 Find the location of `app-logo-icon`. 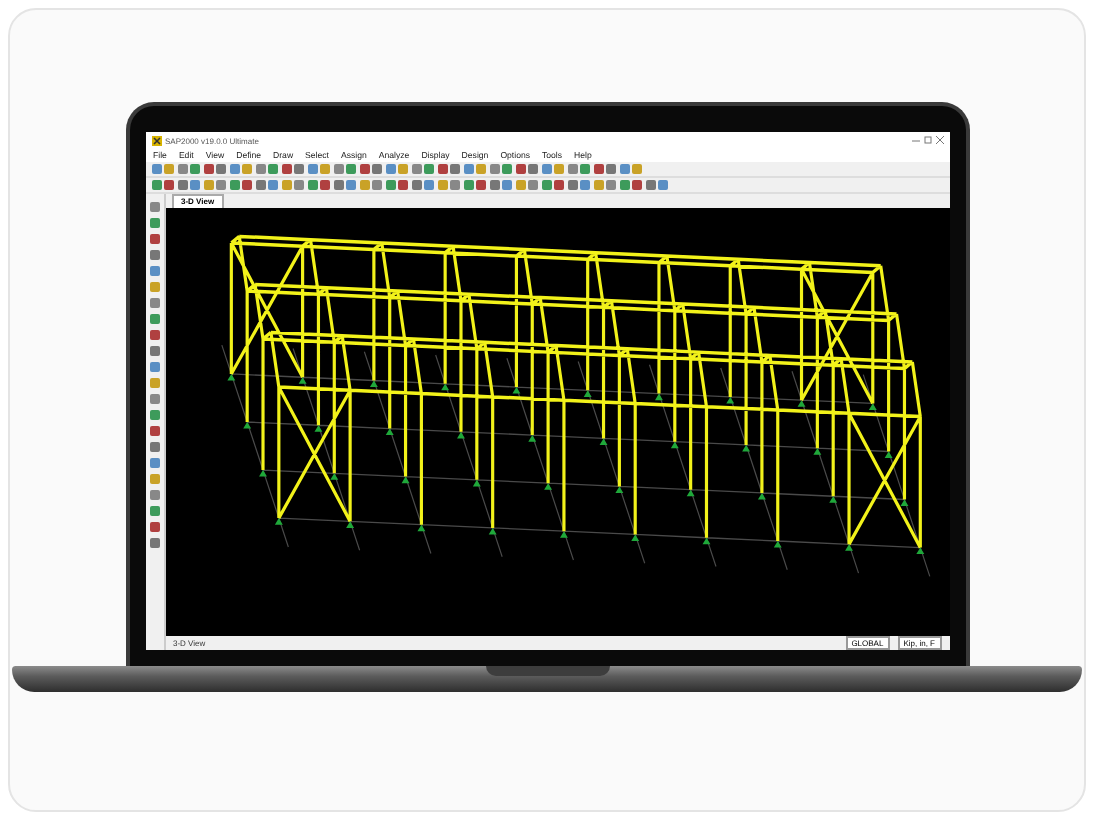

app-logo-icon is located at coordinates (156, 140).